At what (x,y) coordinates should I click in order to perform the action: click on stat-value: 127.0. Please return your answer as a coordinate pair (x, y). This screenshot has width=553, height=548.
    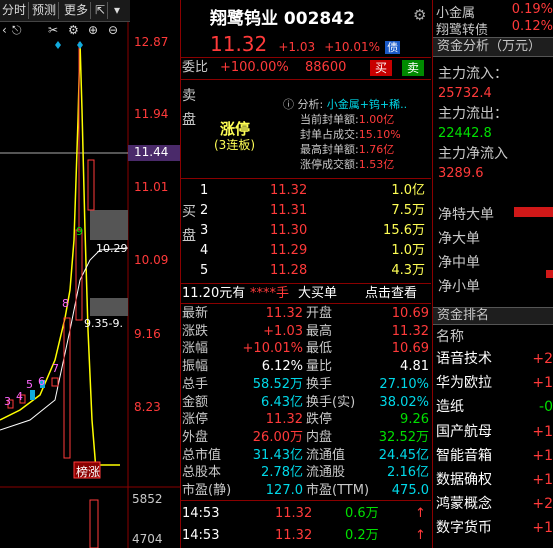
    Looking at the image, I should click on (284, 490).